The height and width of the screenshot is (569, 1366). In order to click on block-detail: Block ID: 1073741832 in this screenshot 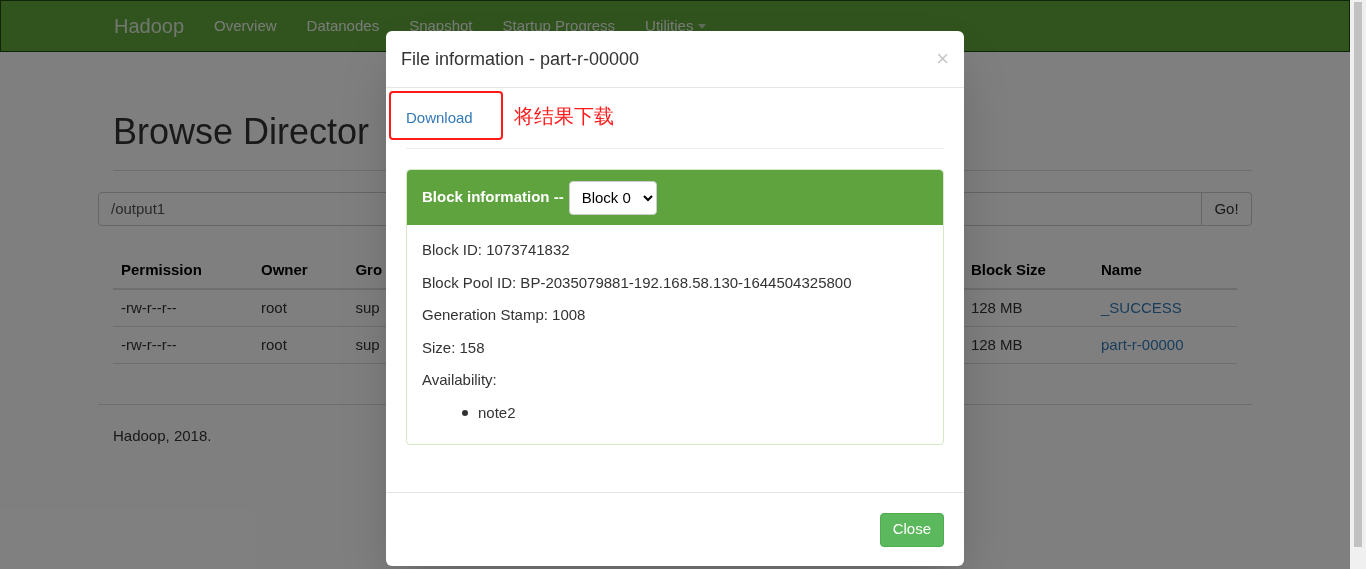, I will do `click(496, 250)`.